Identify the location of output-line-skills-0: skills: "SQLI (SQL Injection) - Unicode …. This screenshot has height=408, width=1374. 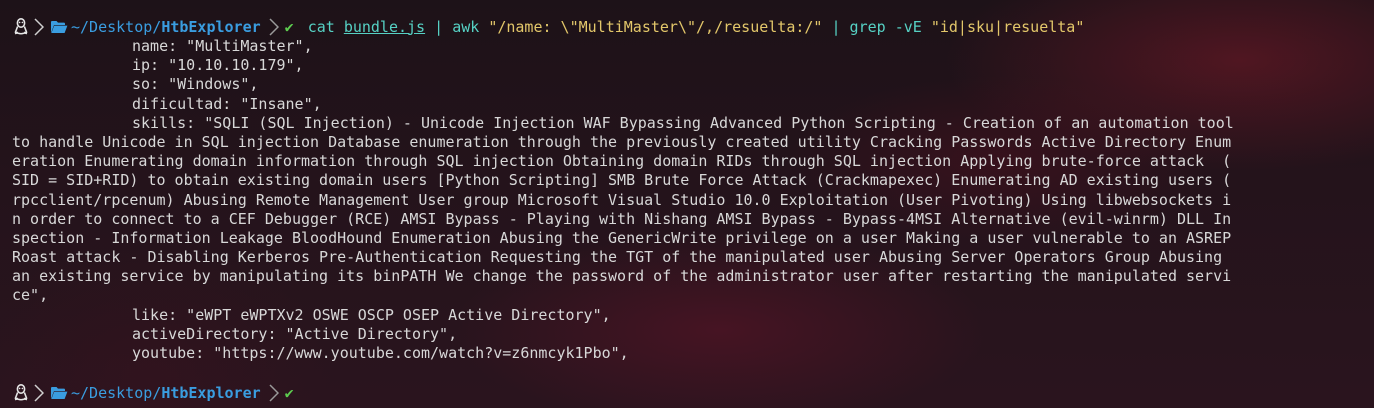
(683, 122).